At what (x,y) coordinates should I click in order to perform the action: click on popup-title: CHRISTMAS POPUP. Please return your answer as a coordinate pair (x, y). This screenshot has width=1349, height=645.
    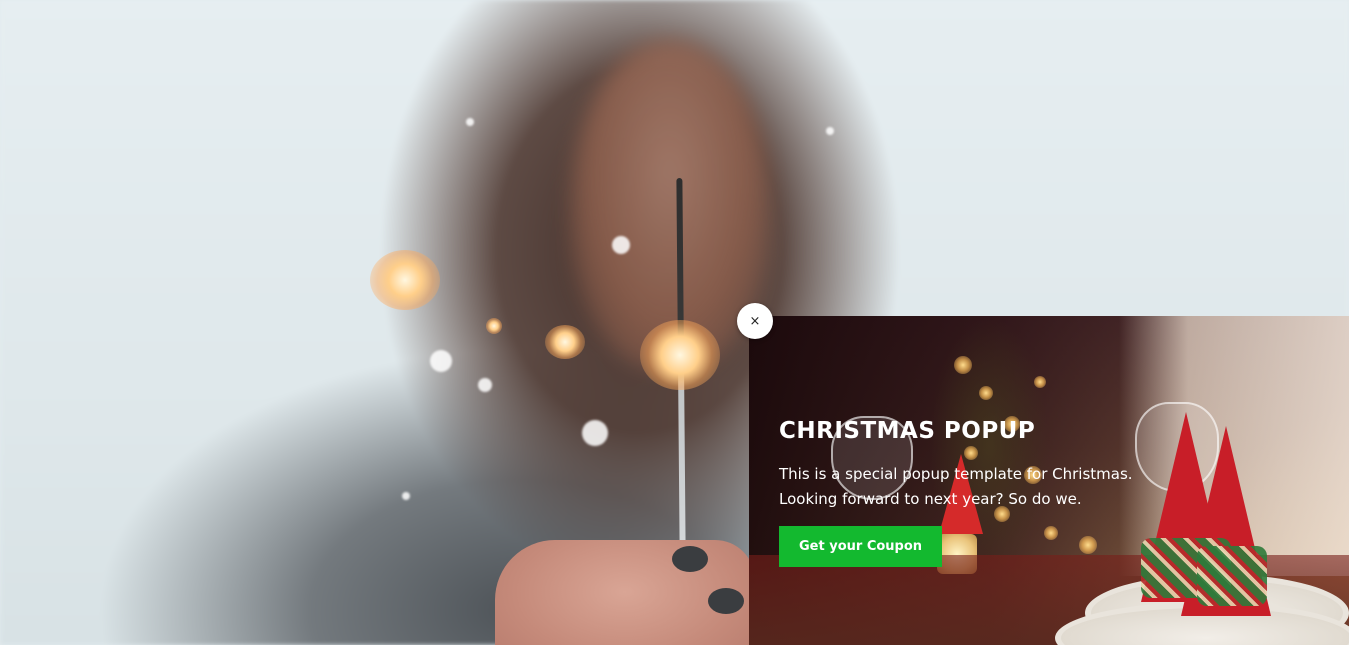
    Looking at the image, I should click on (907, 431).